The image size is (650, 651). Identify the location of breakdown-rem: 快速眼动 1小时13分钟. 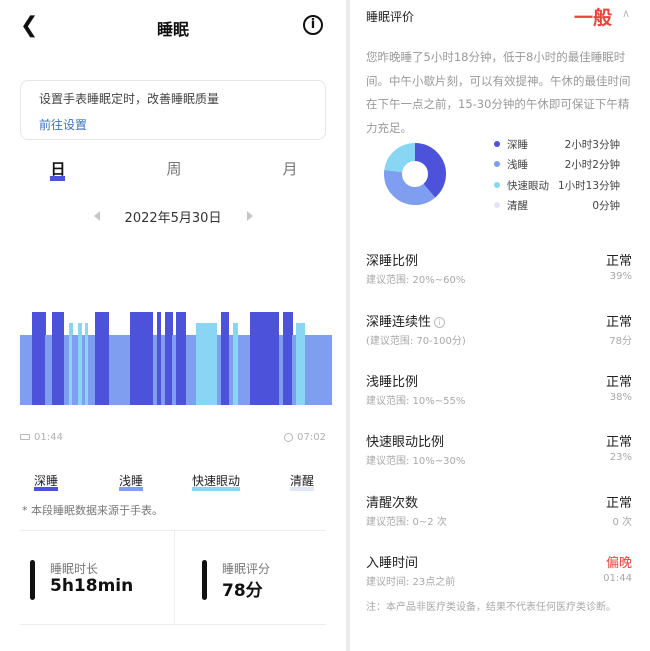
(557, 186).